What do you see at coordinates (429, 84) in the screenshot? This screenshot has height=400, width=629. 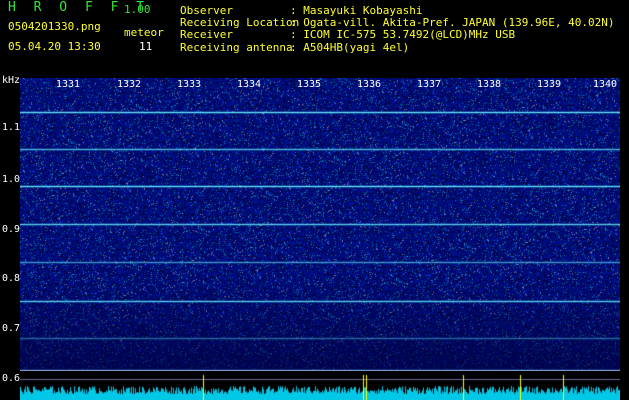 I see `x-tick-1337: 1337` at bounding box center [429, 84].